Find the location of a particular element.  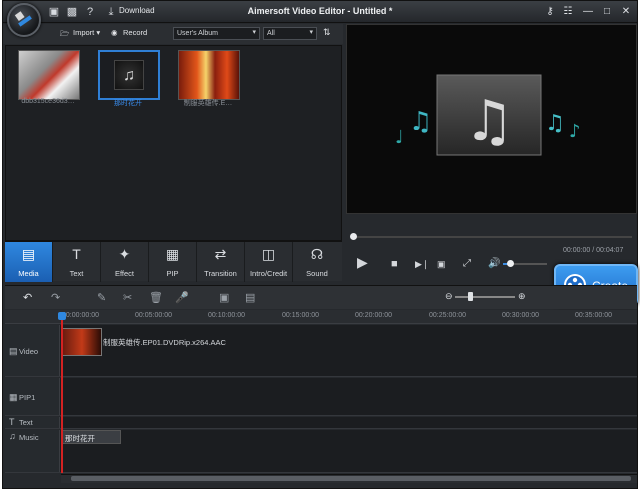

seek-track is located at coordinates (492, 237).